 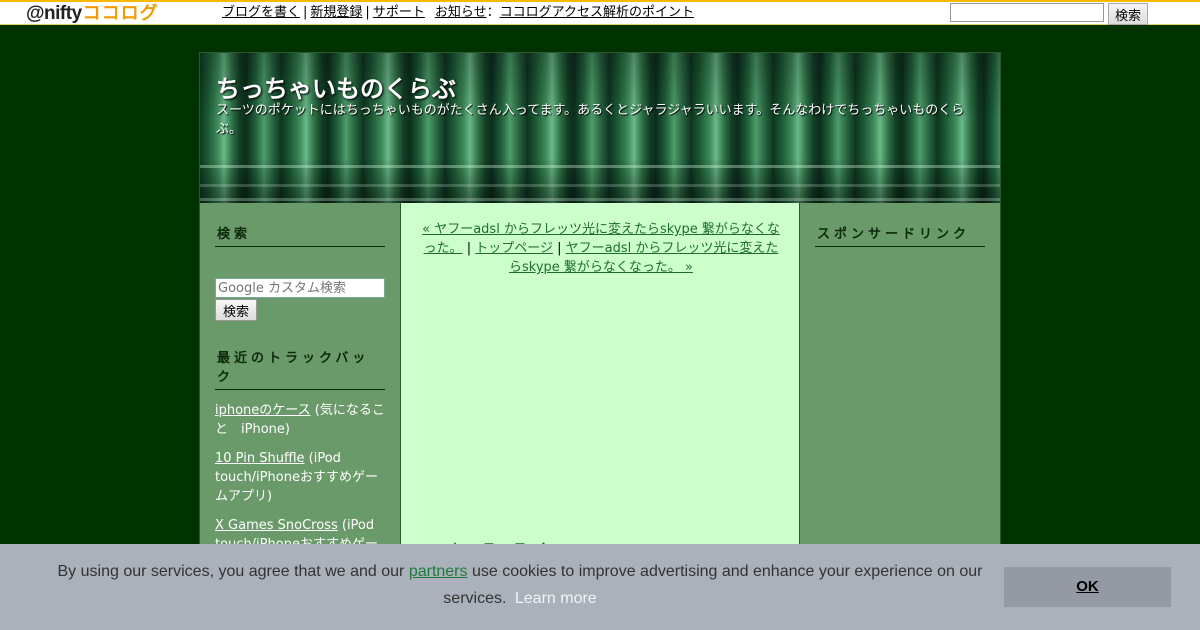 I want to click on top-search-input, so click(x=1027, y=12).